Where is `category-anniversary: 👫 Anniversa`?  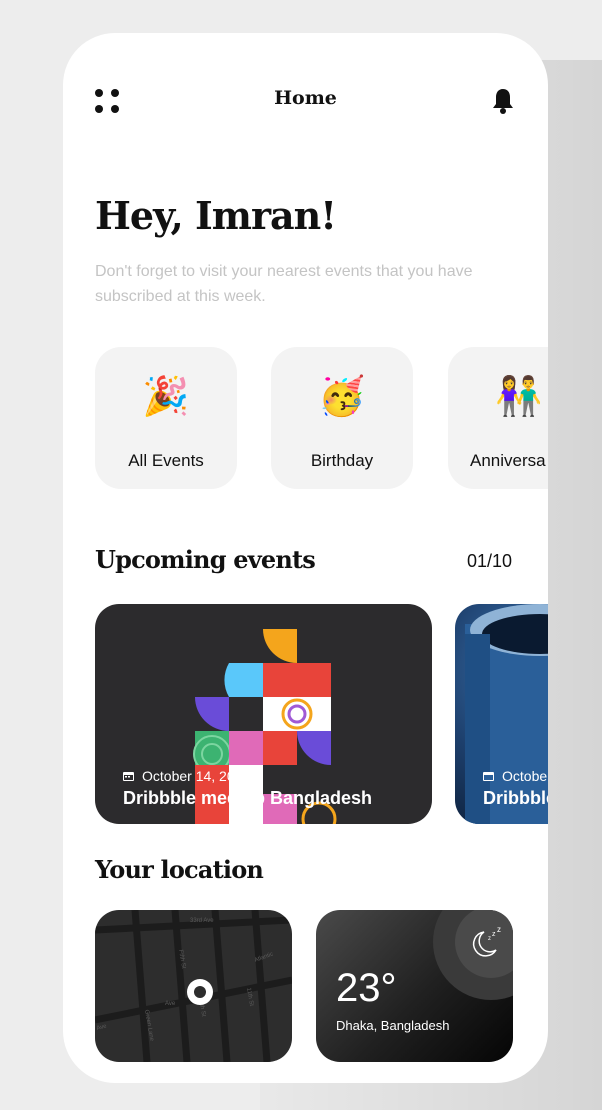 category-anniversary: 👫 Anniversa is located at coordinates (498, 418).